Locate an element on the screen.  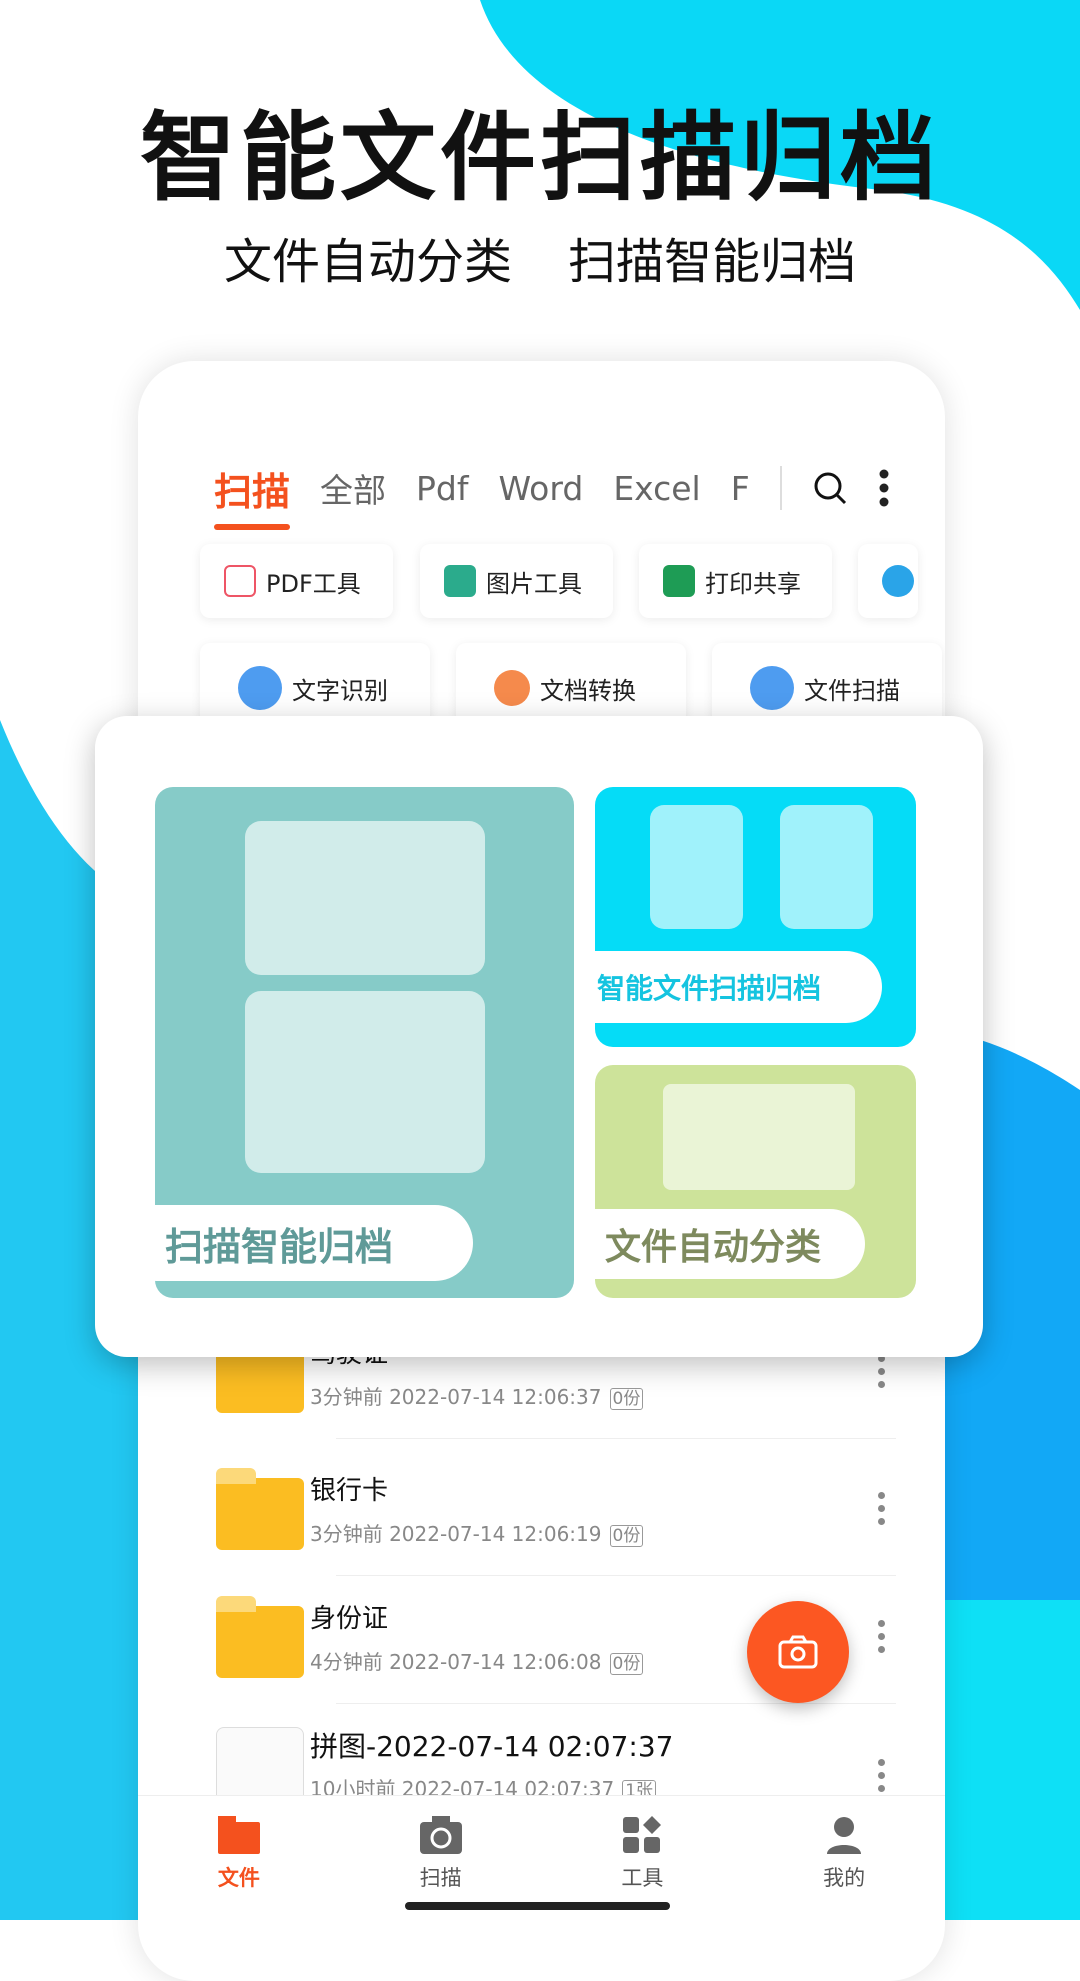
home-indicator is located at coordinates (537, 1906).